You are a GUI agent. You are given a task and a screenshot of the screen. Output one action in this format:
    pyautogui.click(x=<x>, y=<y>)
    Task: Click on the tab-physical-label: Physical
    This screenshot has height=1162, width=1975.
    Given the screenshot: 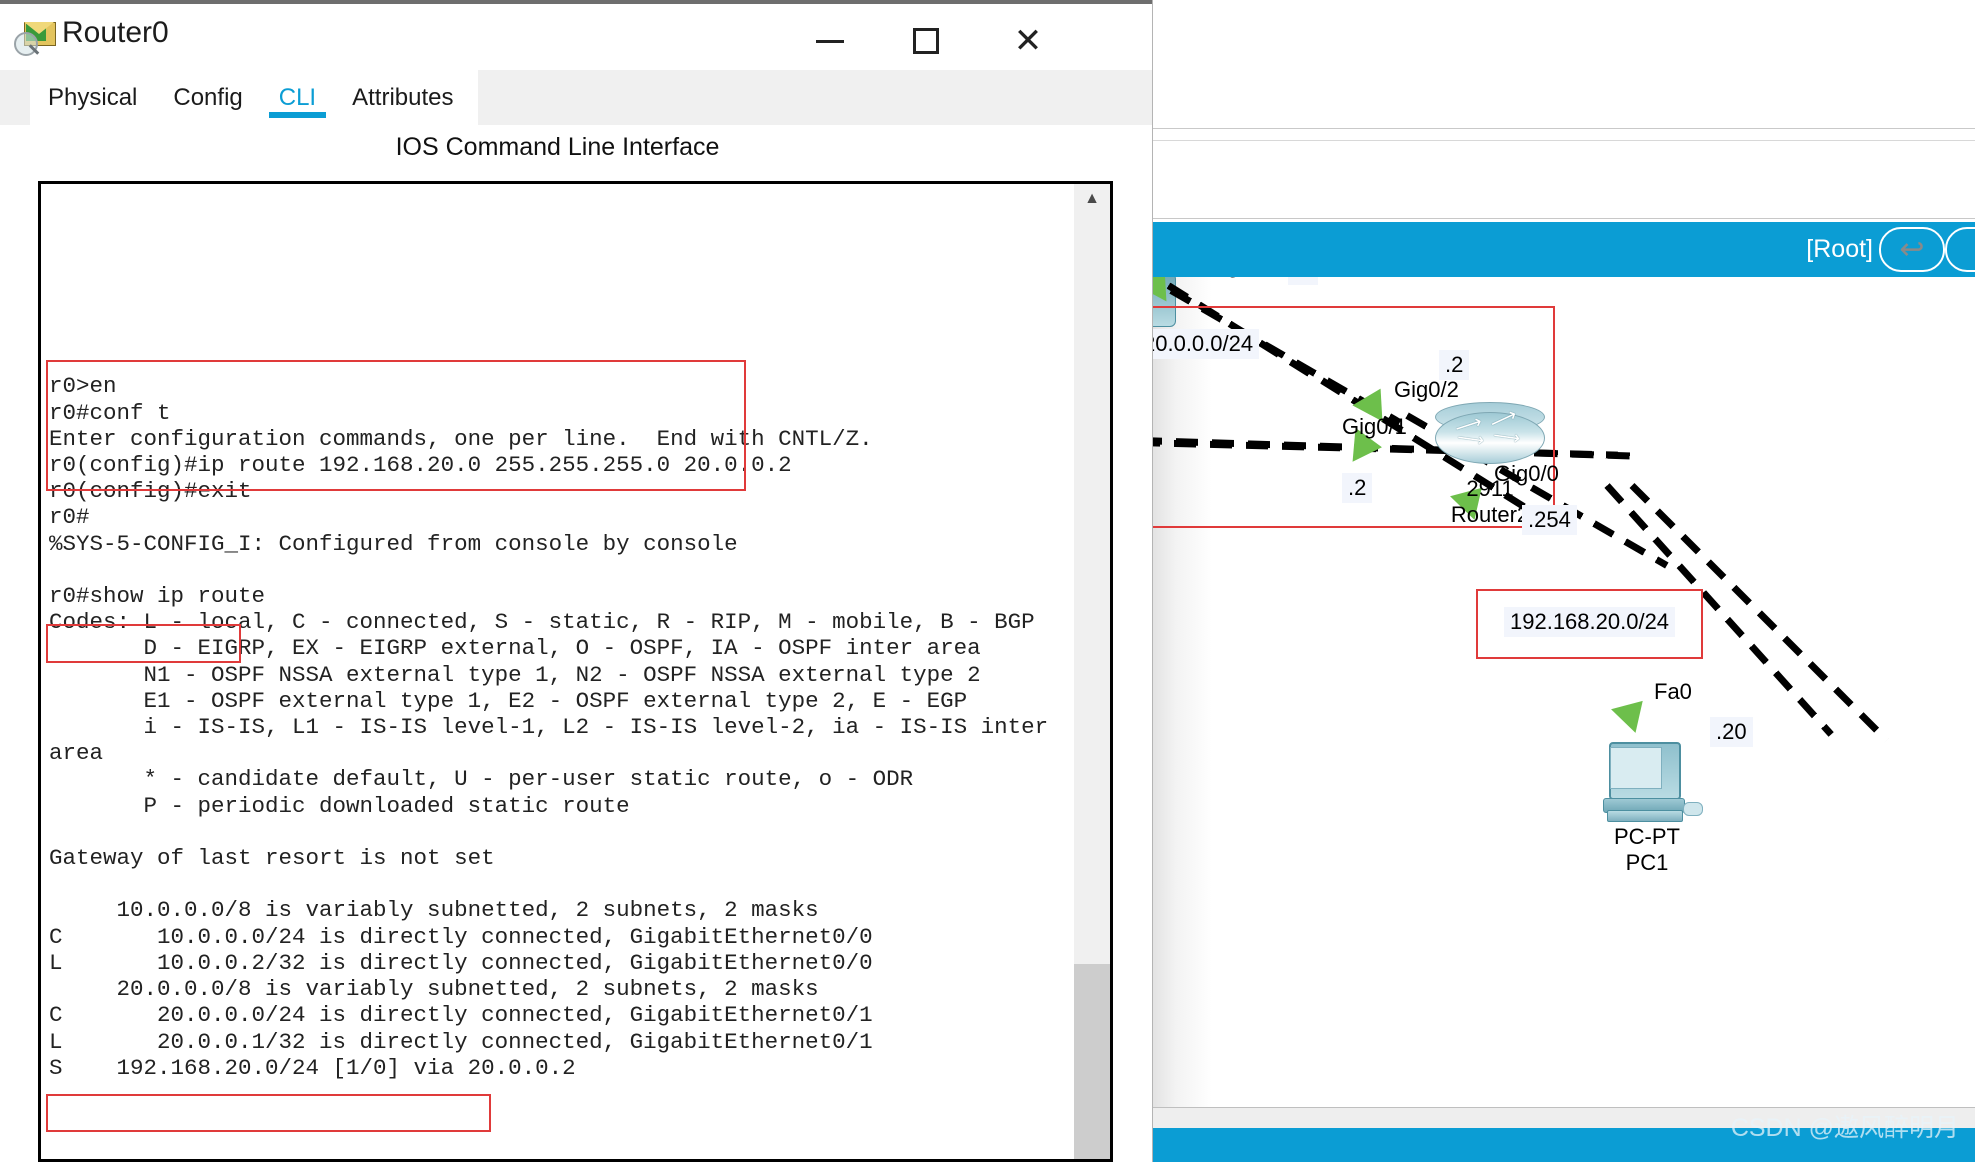 What is the action you would take?
    pyautogui.click(x=93, y=97)
    